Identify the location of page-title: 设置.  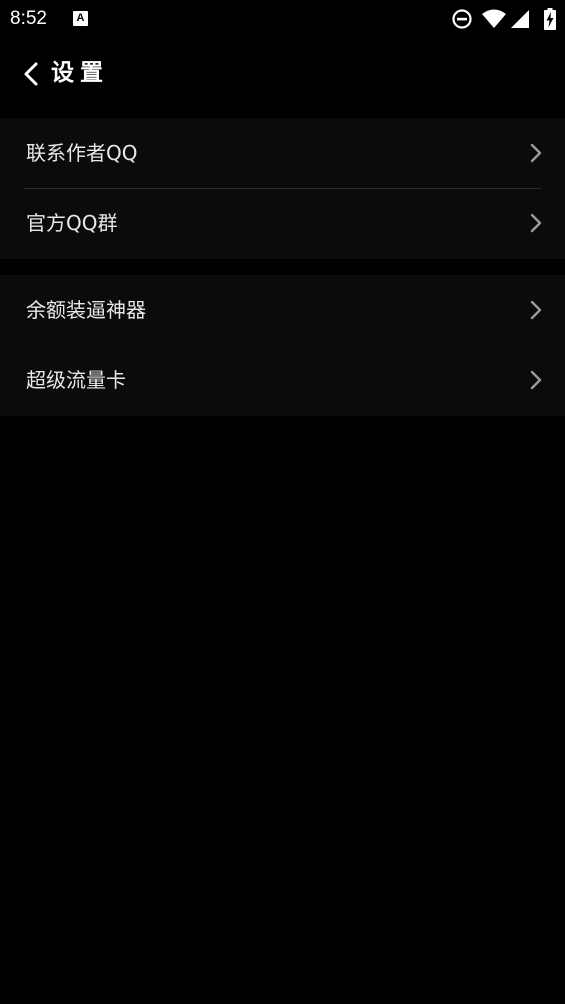
(80, 73).